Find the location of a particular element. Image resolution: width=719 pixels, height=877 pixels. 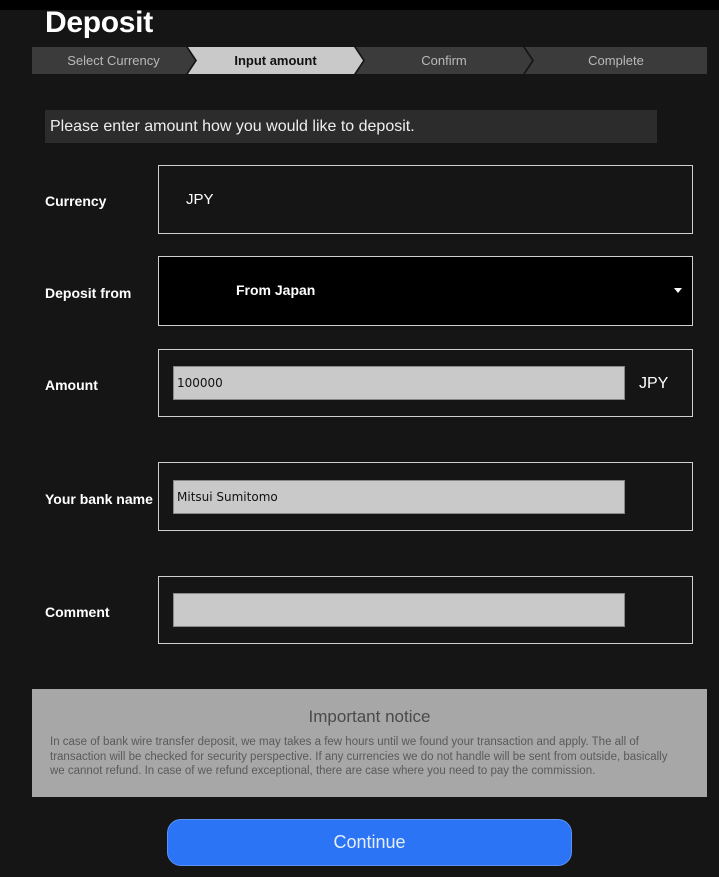

comment-label: Comment is located at coordinates (77, 612).